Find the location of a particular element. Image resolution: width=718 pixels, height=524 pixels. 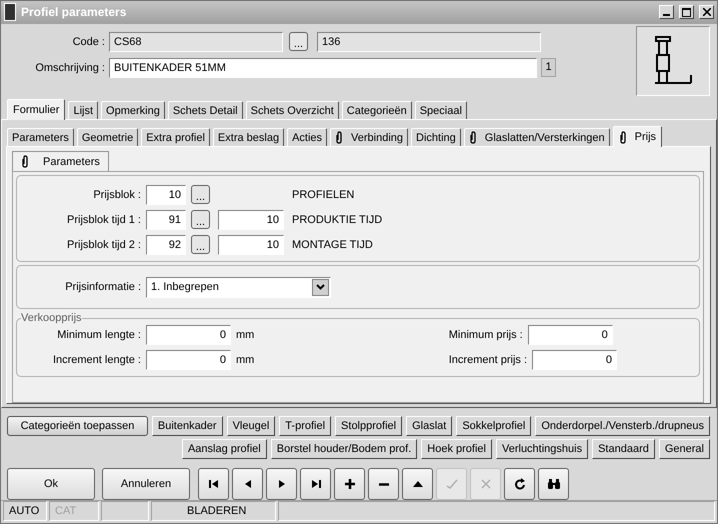

close-button is located at coordinates (706, 12).